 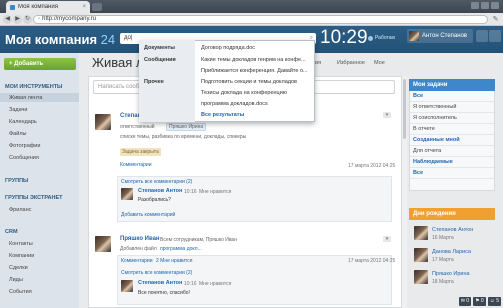 I want to click on notifications-button, so click(x=482, y=36).